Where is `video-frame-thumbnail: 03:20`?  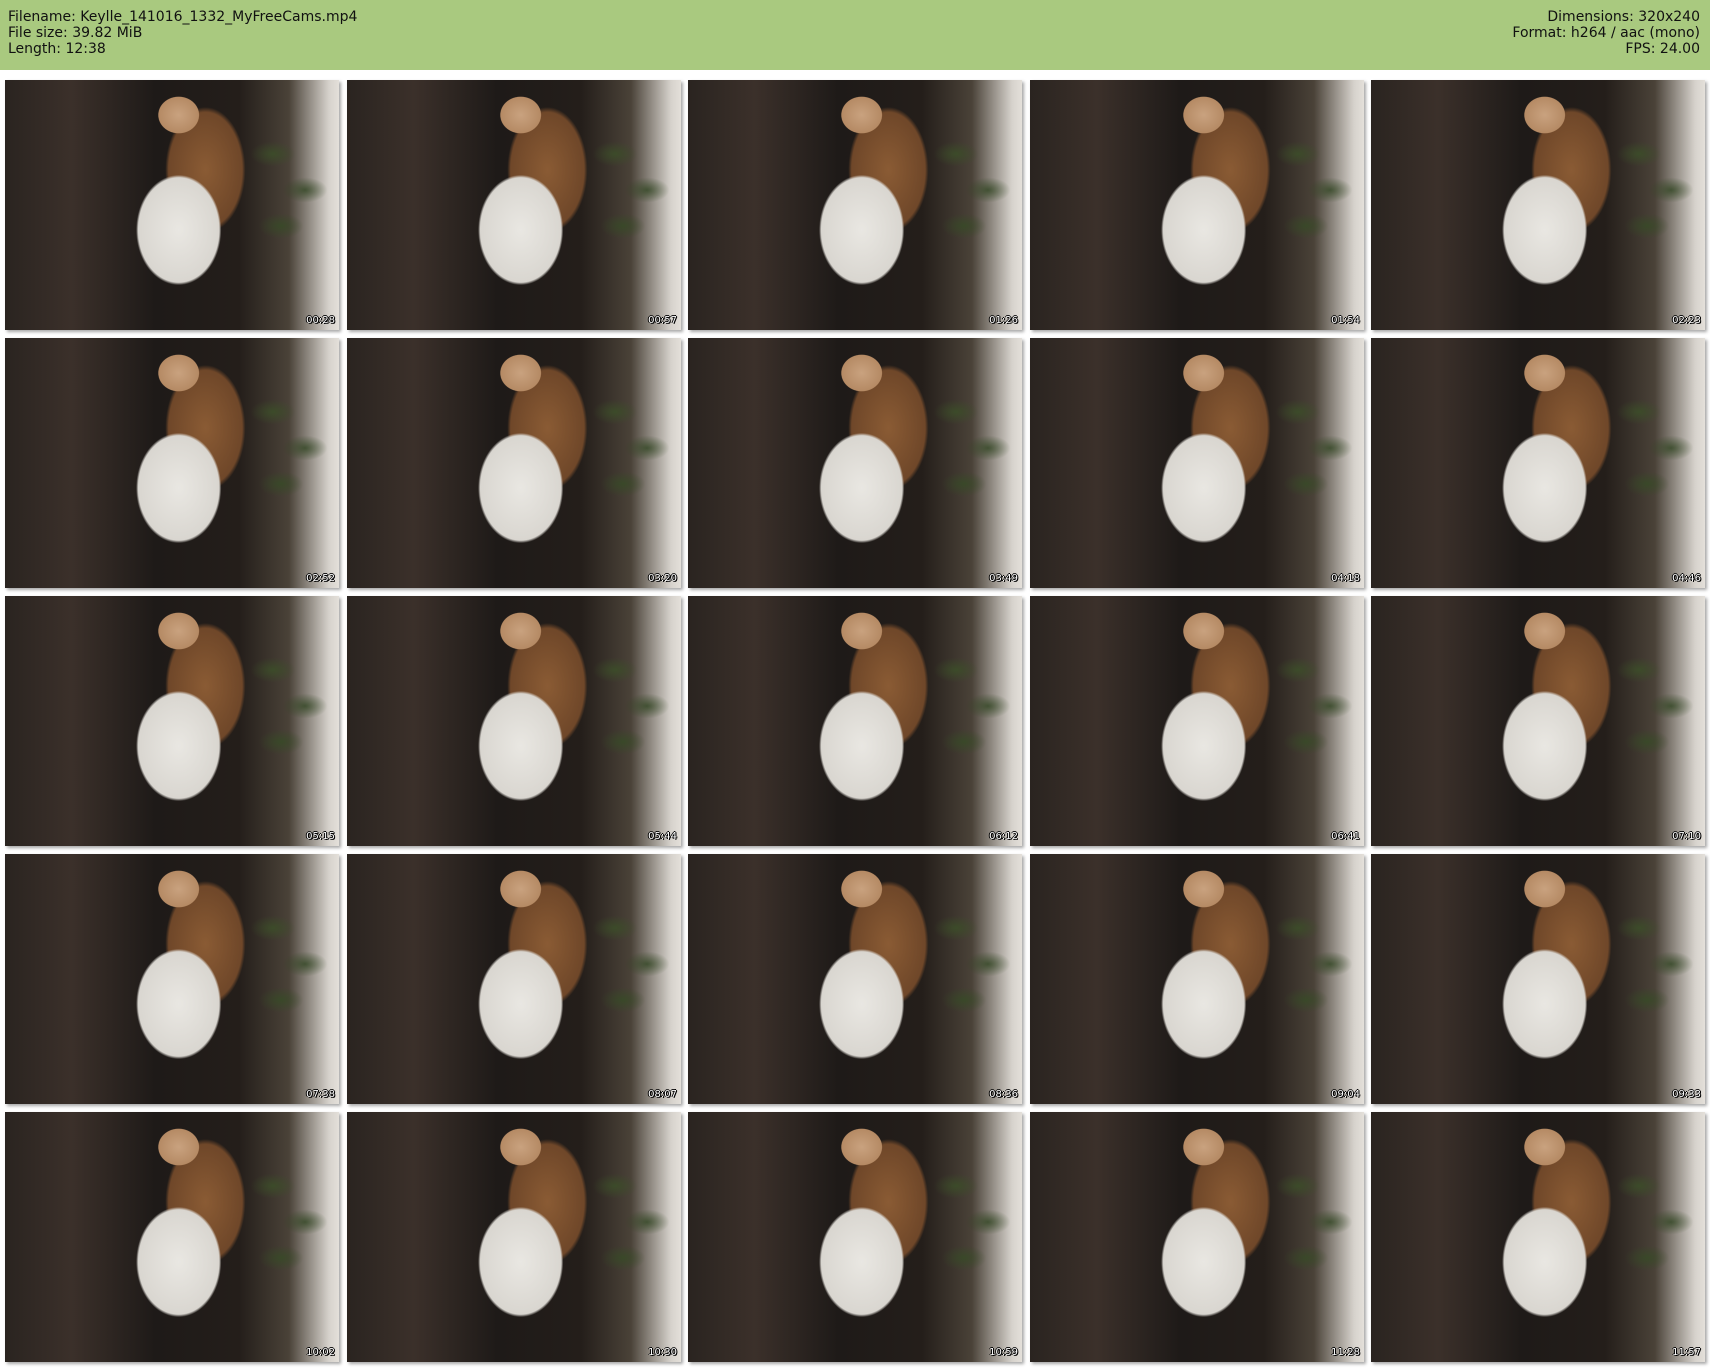 video-frame-thumbnail: 03:20 is located at coordinates (514, 463).